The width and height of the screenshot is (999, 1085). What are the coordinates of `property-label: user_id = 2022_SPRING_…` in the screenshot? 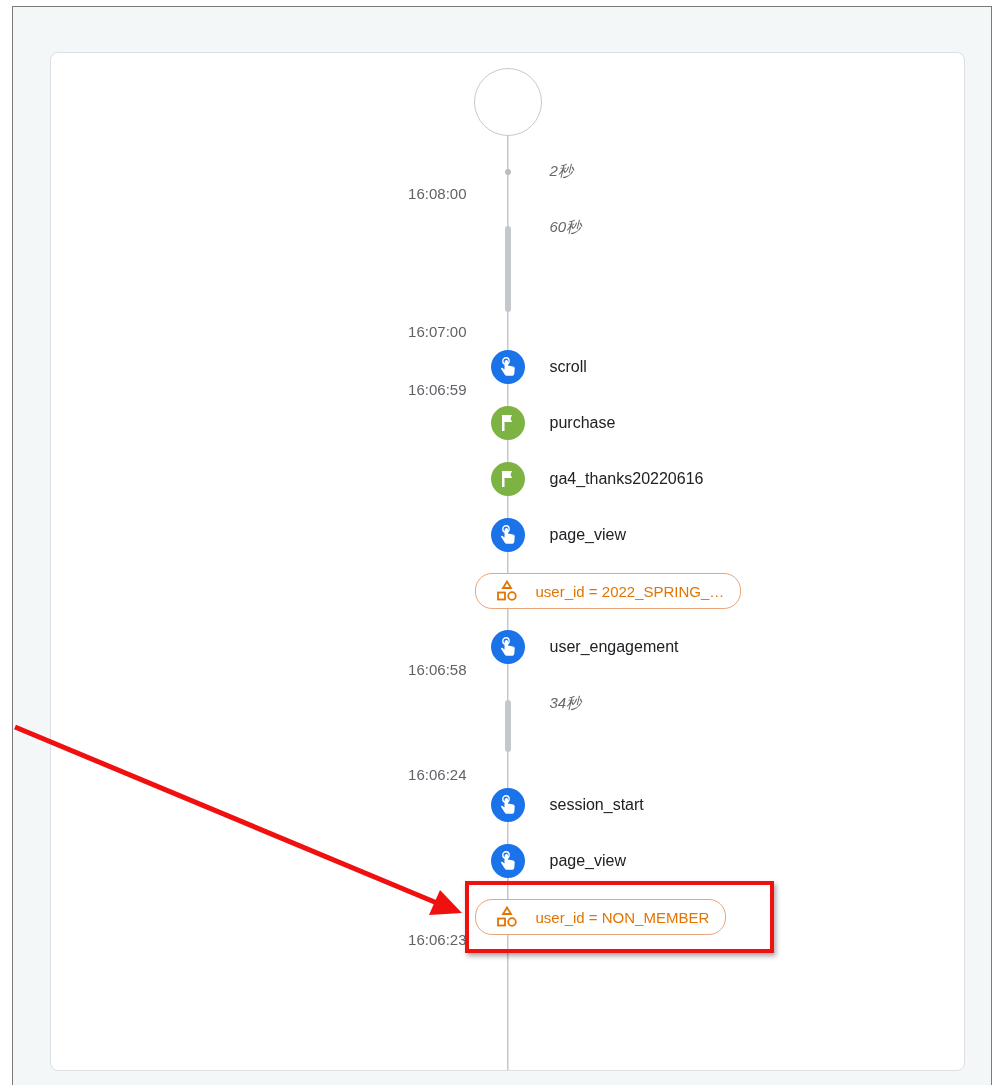 It's located at (630, 591).